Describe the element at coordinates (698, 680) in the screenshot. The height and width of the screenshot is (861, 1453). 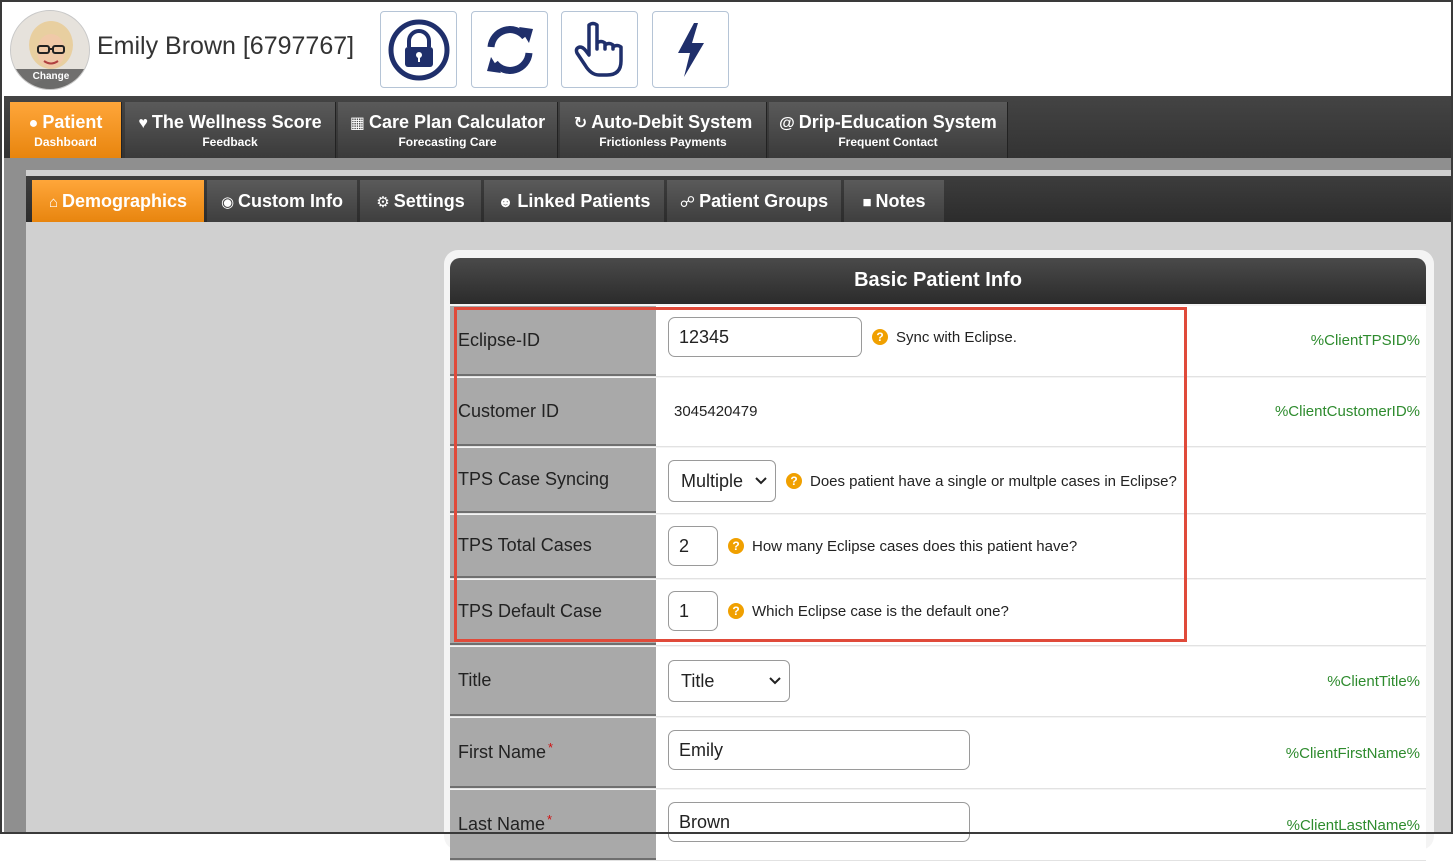
I see `title-select-value: Title` at that location.